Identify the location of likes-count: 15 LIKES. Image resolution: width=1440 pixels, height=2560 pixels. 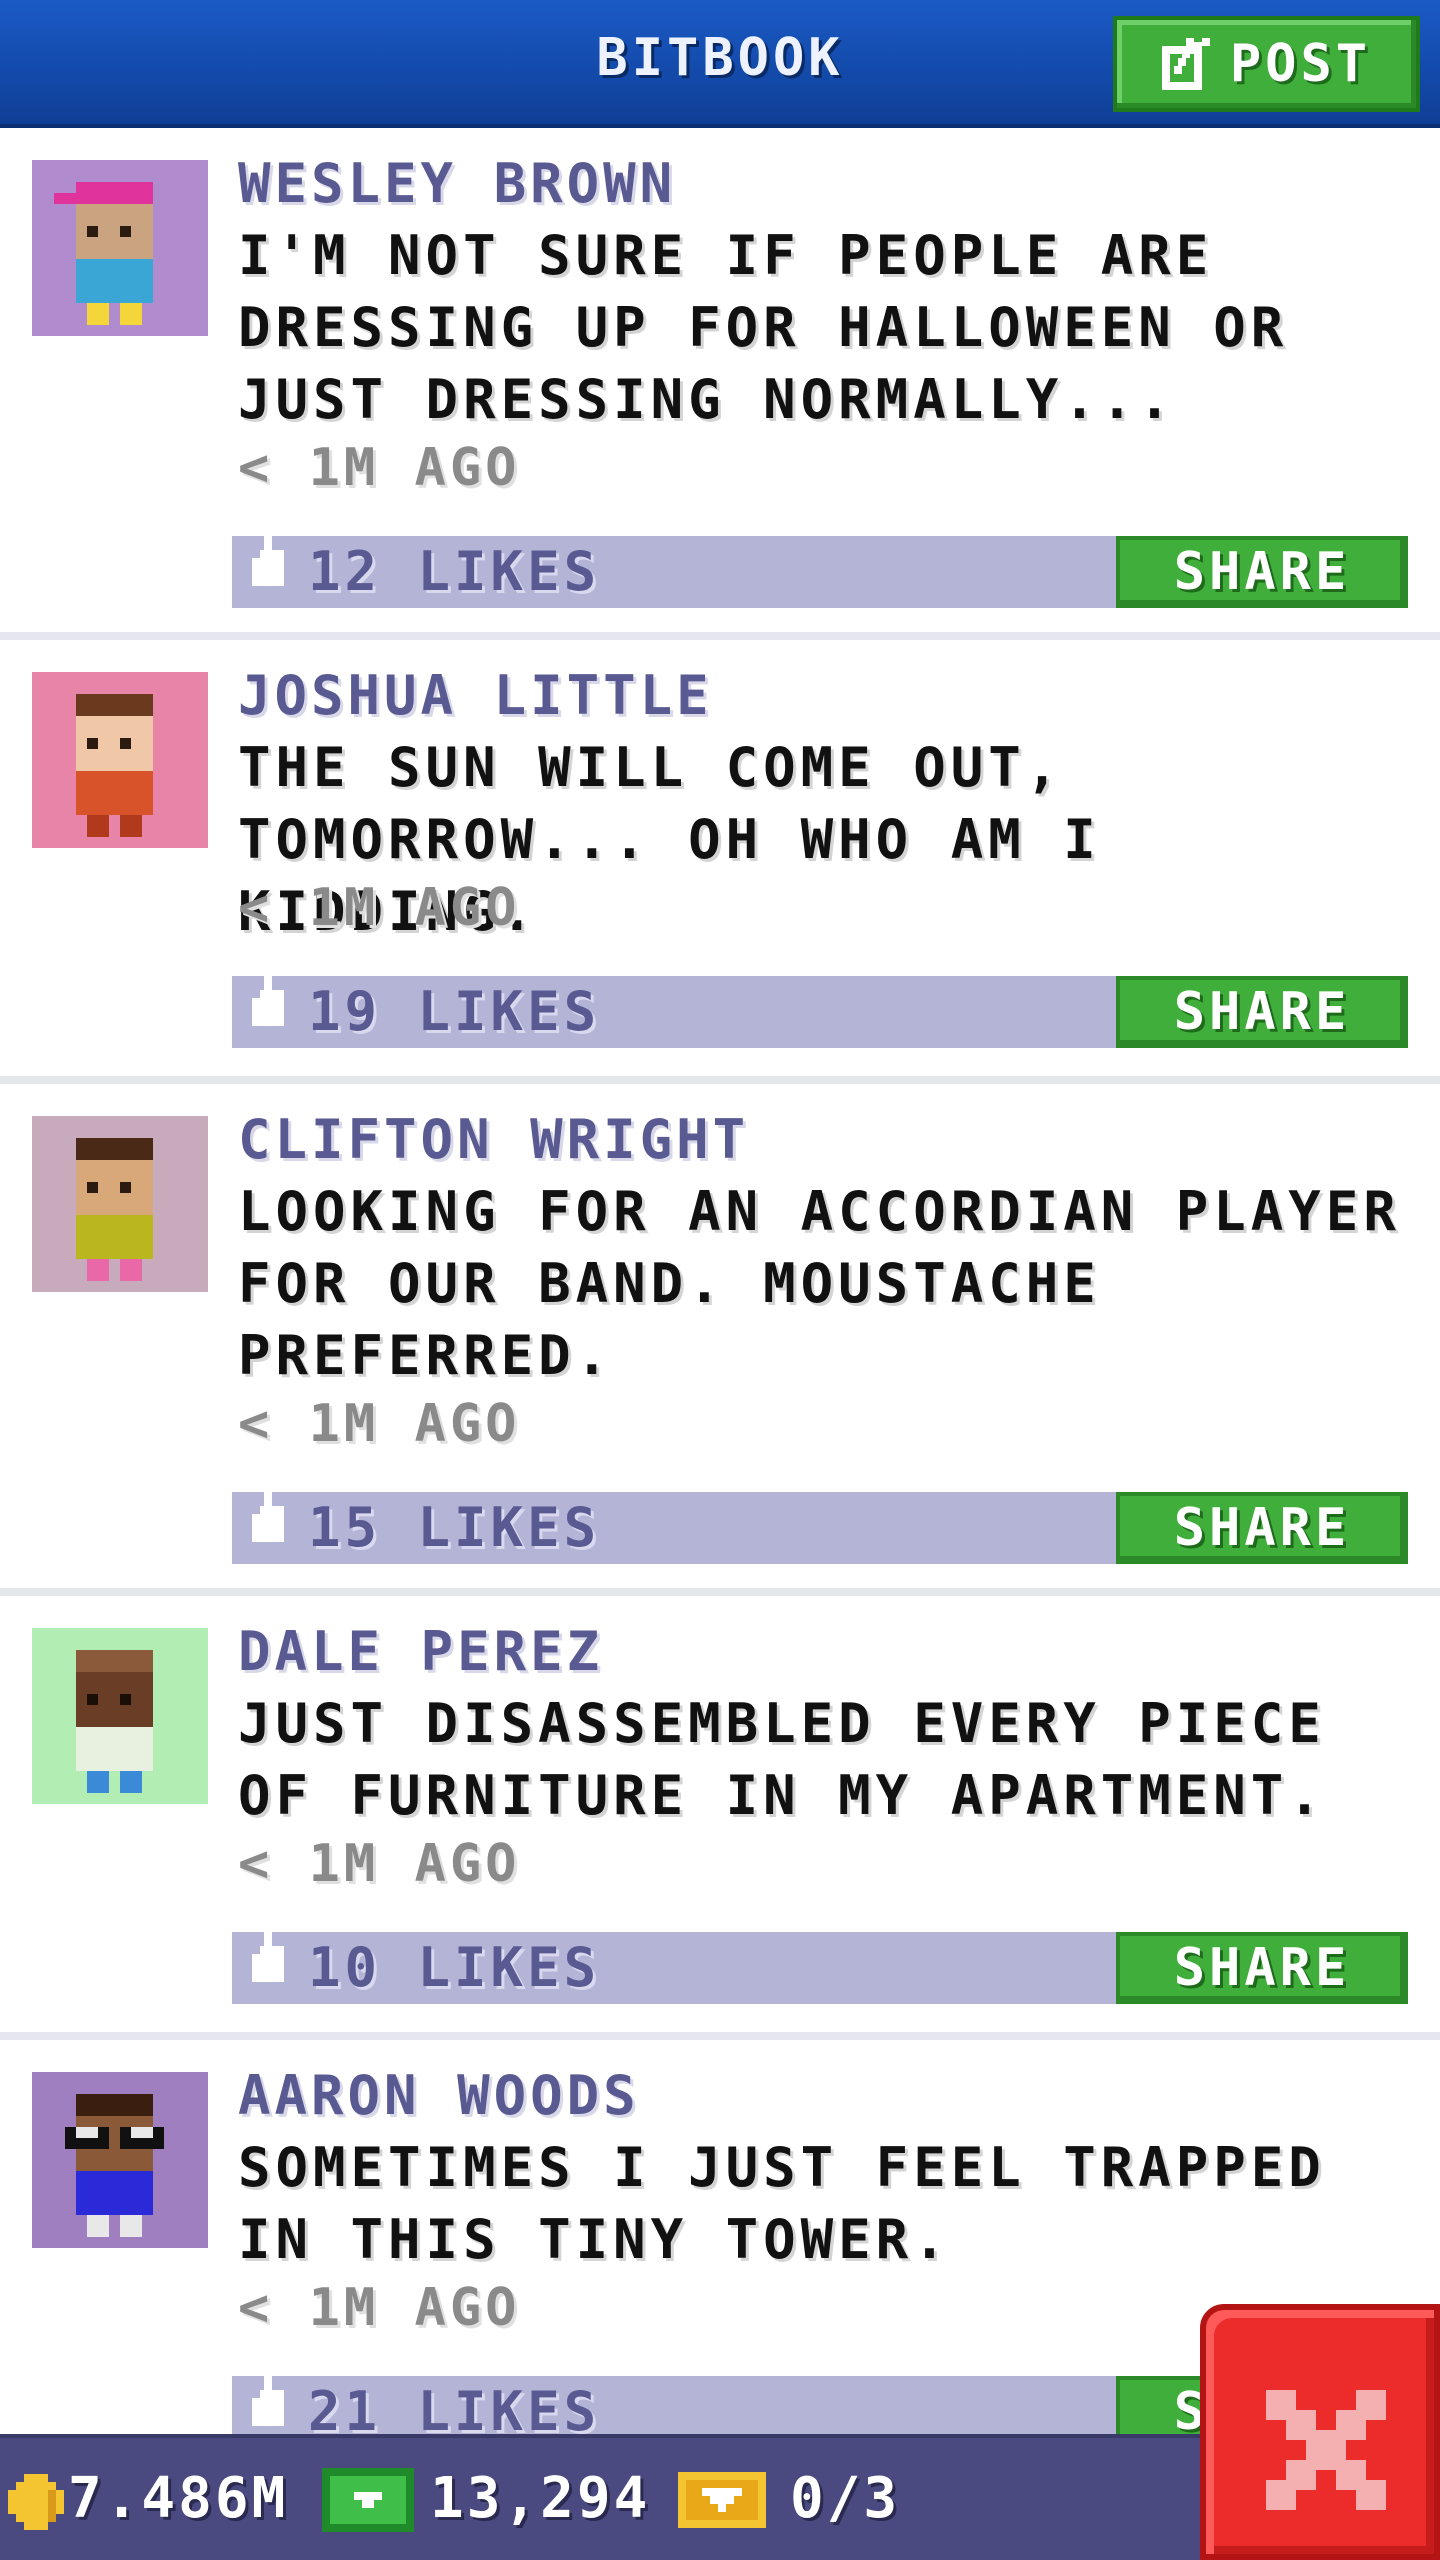
(454, 1527).